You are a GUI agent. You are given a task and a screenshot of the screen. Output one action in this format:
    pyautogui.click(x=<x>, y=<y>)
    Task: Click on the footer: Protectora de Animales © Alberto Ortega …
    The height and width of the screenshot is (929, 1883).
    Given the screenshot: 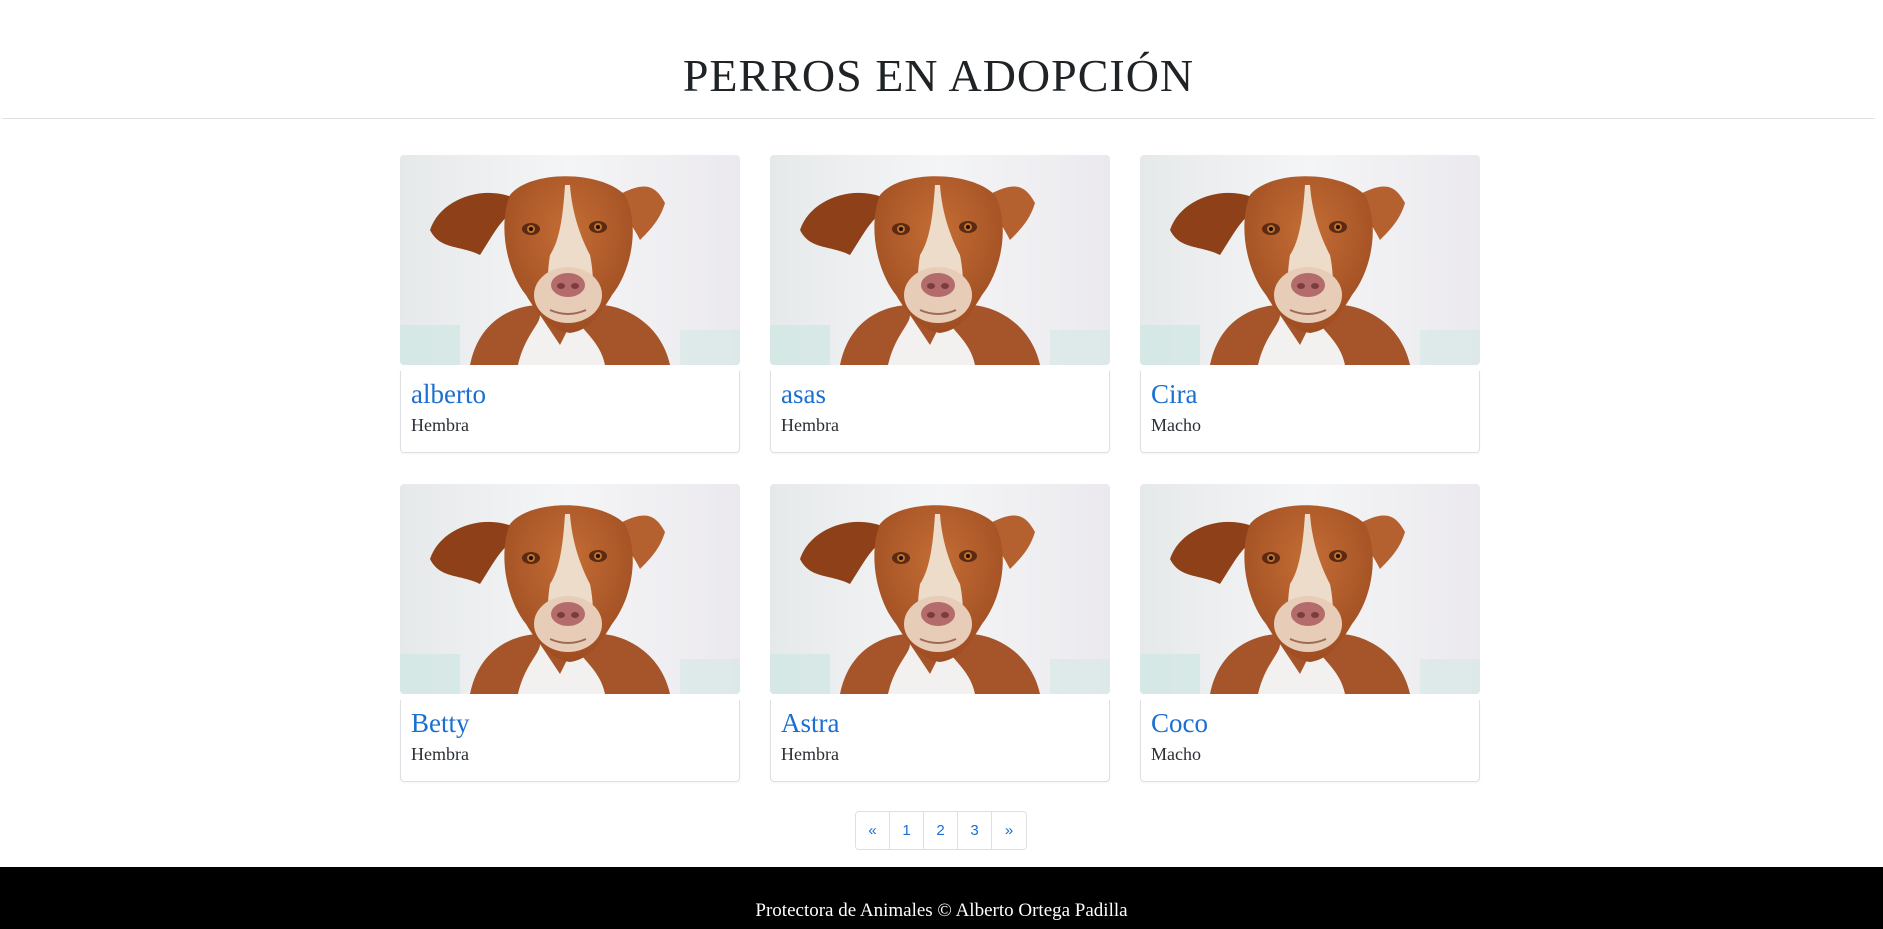 What is the action you would take?
    pyautogui.click(x=941, y=898)
    